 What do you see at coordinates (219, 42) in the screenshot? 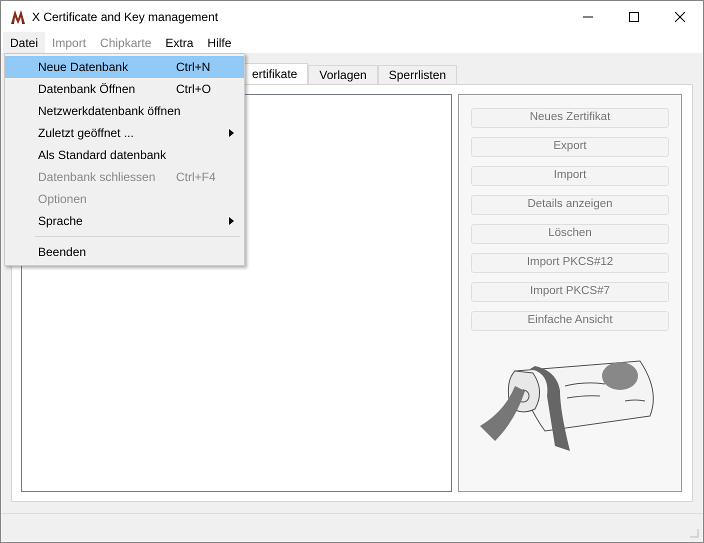
I see `menu-bar-item: Hilfe` at bounding box center [219, 42].